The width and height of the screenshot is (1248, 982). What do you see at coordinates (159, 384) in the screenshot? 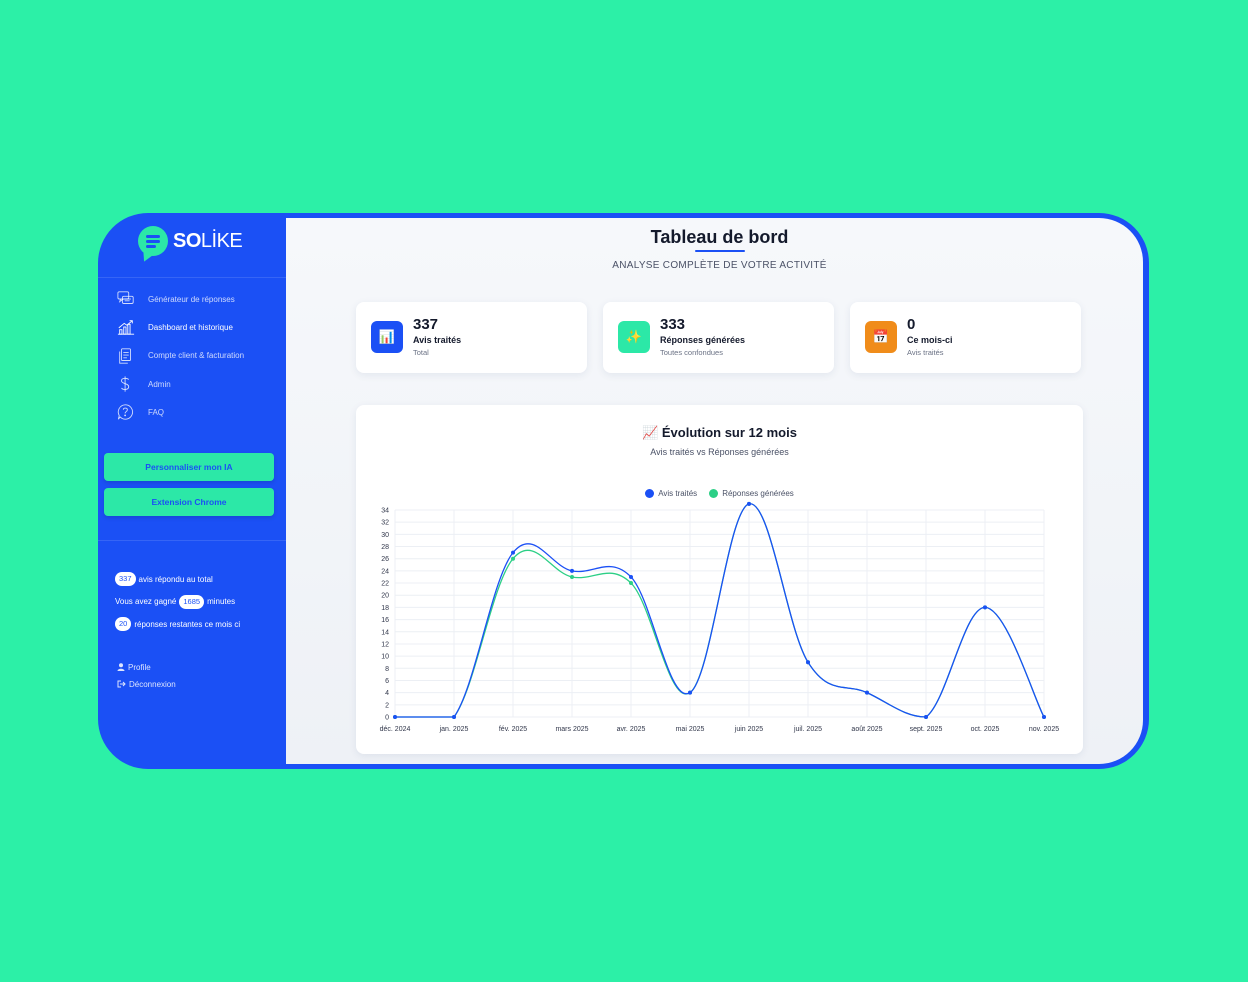
I see `sidebar-item-label: Admin` at bounding box center [159, 384].